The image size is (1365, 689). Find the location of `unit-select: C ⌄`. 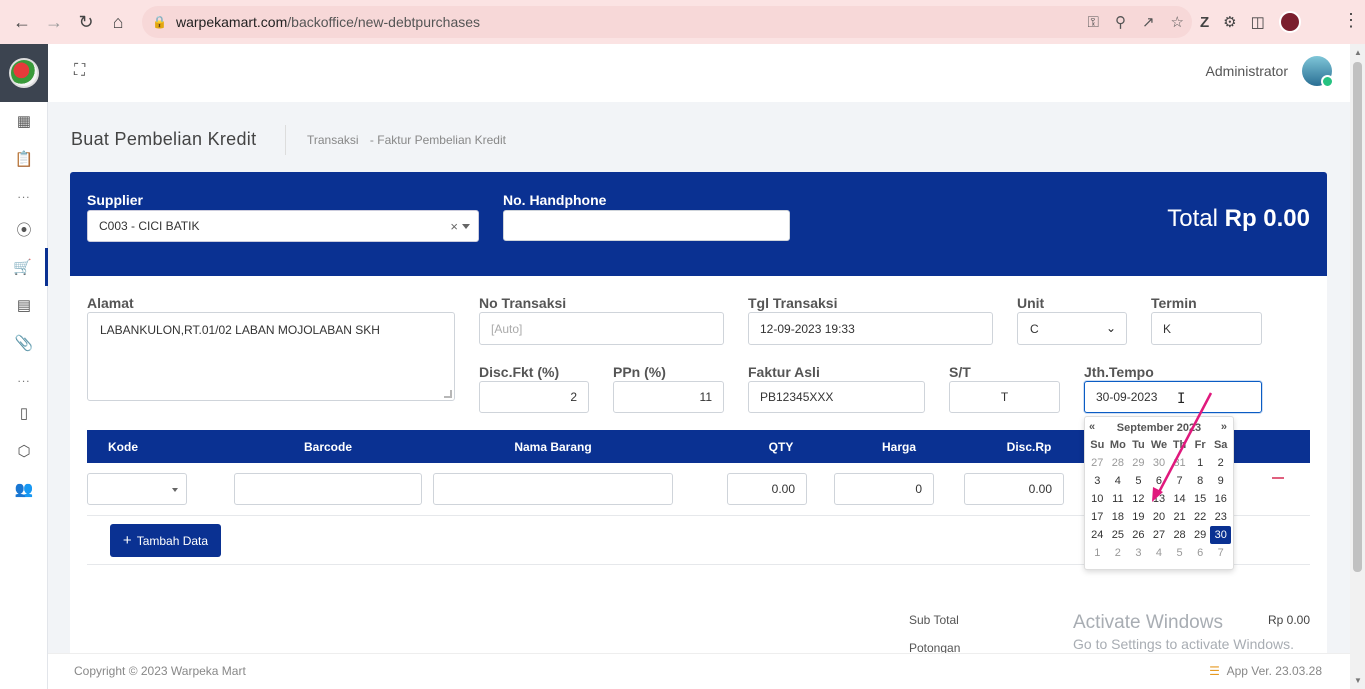

unit-select: C ⌄ is located at coordinates (1072, 328).